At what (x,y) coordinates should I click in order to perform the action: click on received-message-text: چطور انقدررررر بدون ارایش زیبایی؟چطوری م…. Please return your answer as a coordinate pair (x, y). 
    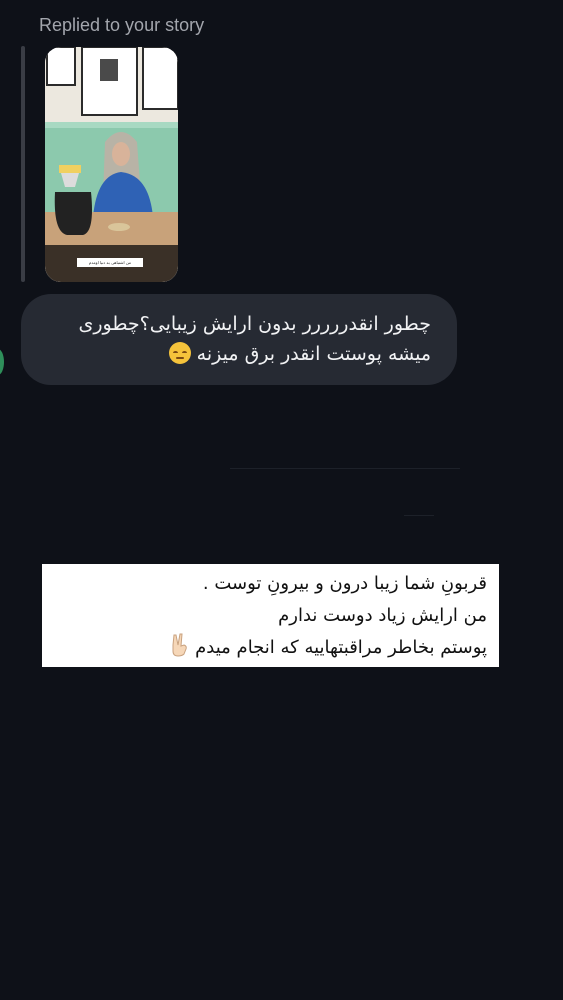
    Looking at the image, I should click on (231, 339).